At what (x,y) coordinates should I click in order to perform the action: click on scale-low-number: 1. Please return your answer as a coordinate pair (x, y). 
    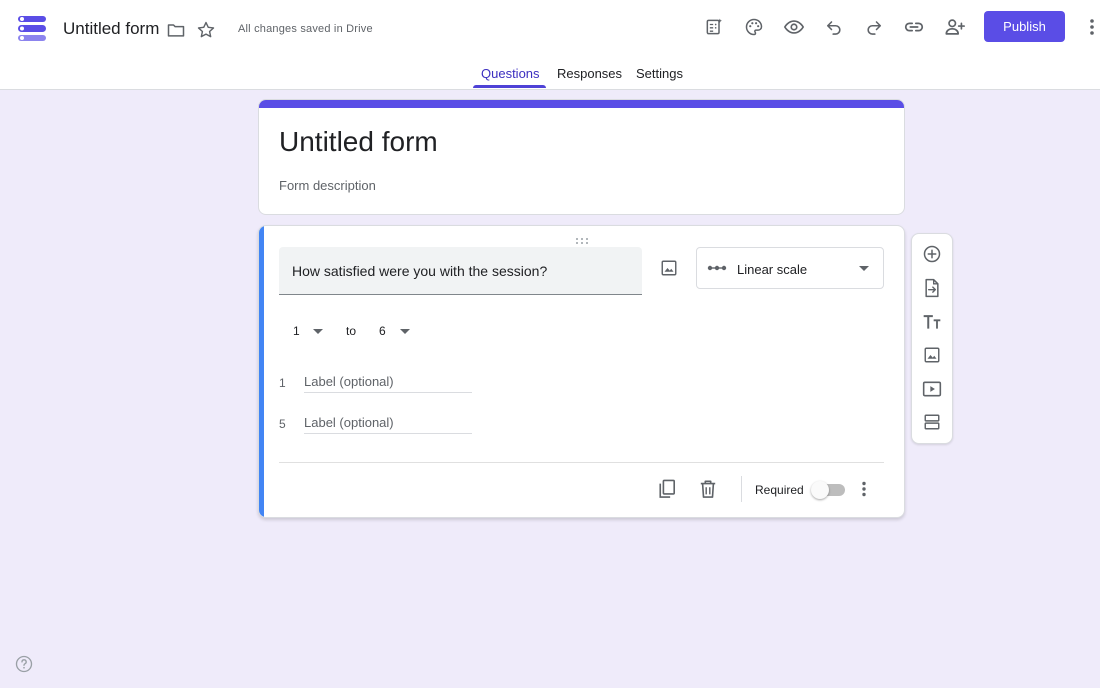
    Looking at the image, I should click on (282, 383).